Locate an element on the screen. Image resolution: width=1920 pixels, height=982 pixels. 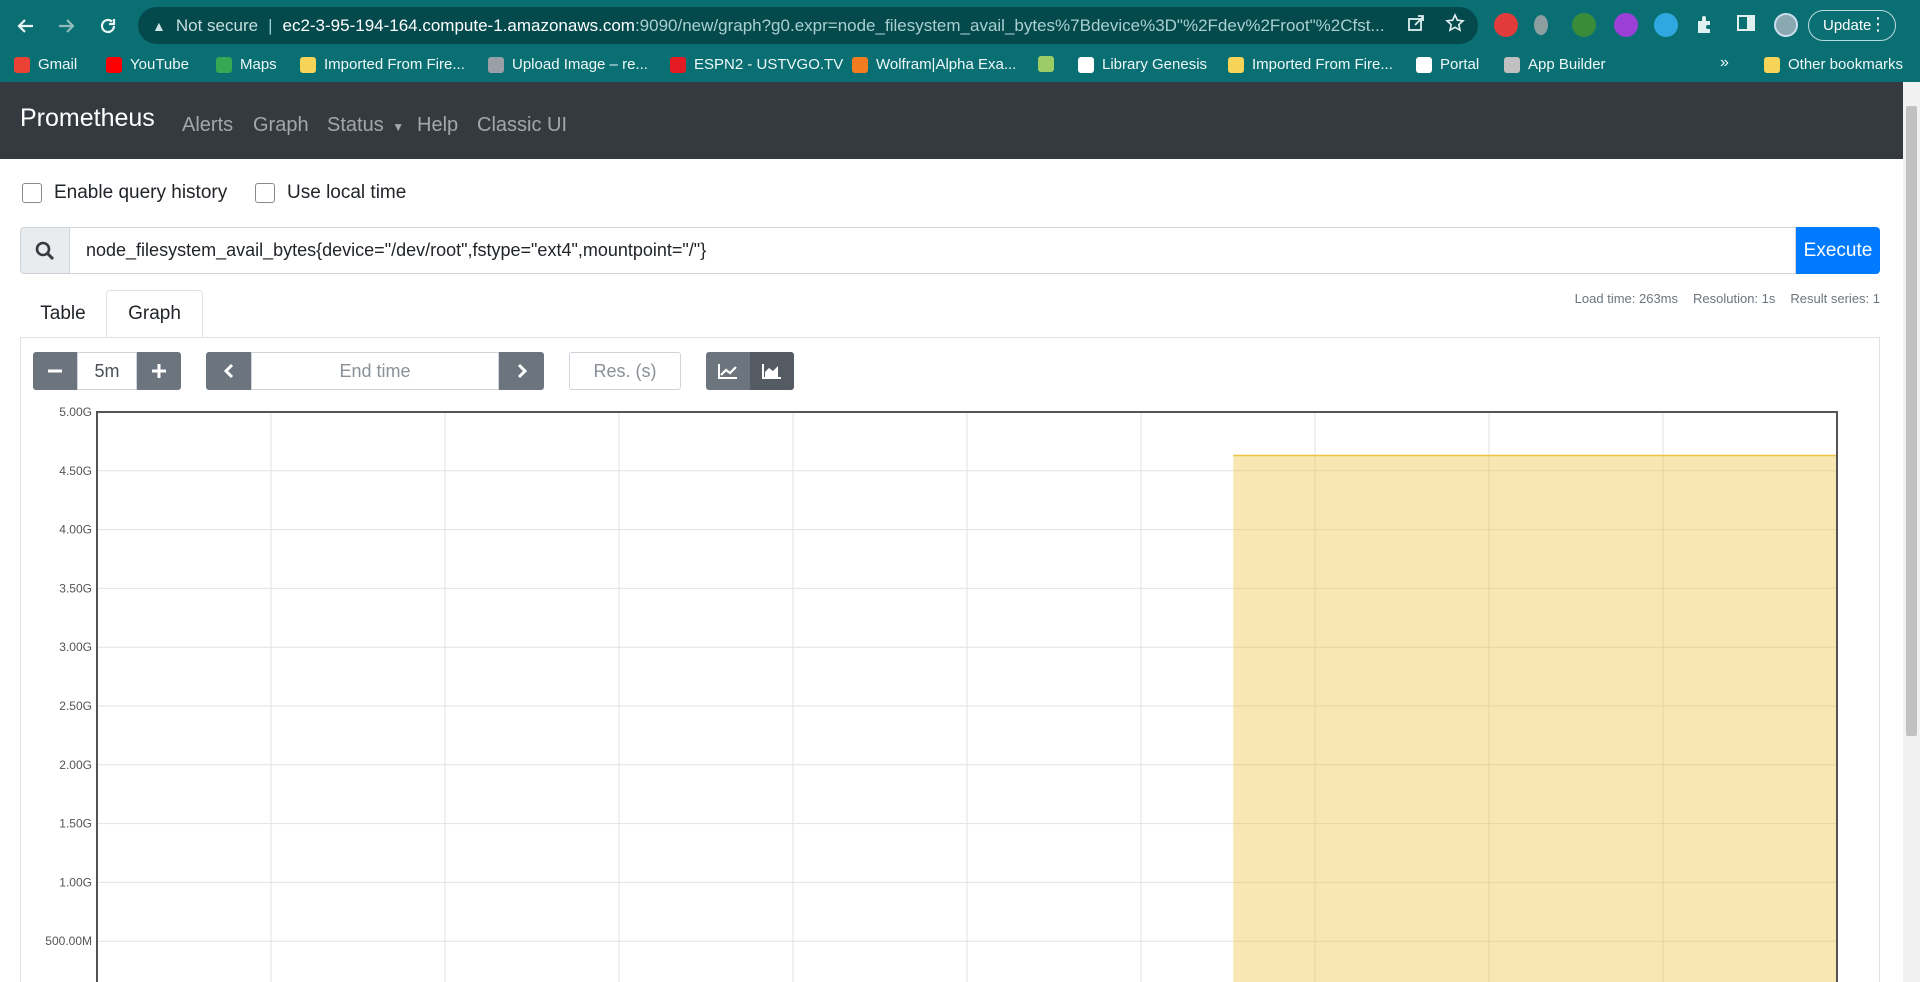
bookmark-item: Maps is located at coordinates (246, 64).